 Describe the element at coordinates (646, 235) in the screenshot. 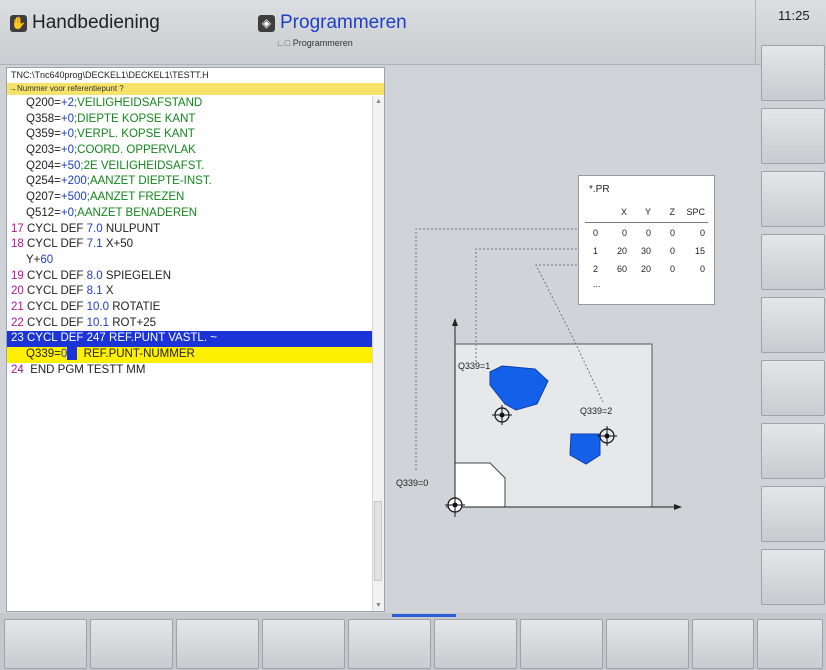

I see `preset-table-row: 0 0 0 0 0` at that location.